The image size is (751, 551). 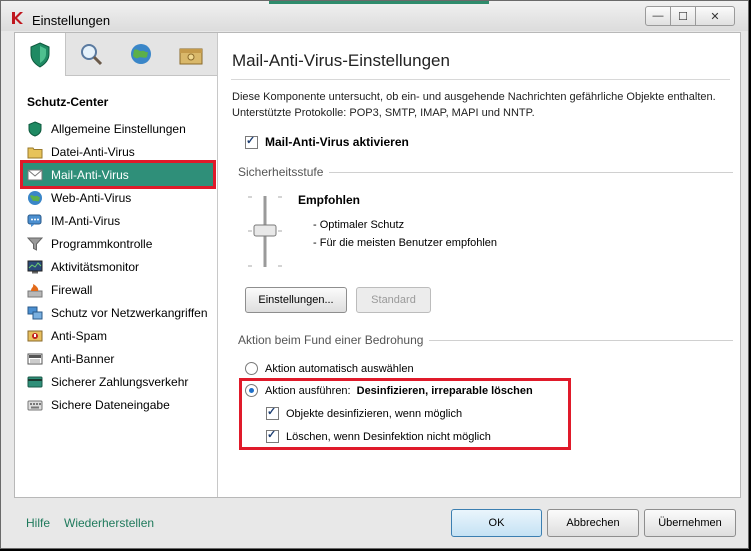 I want to click on network-icon, so click(x=35, y=313).